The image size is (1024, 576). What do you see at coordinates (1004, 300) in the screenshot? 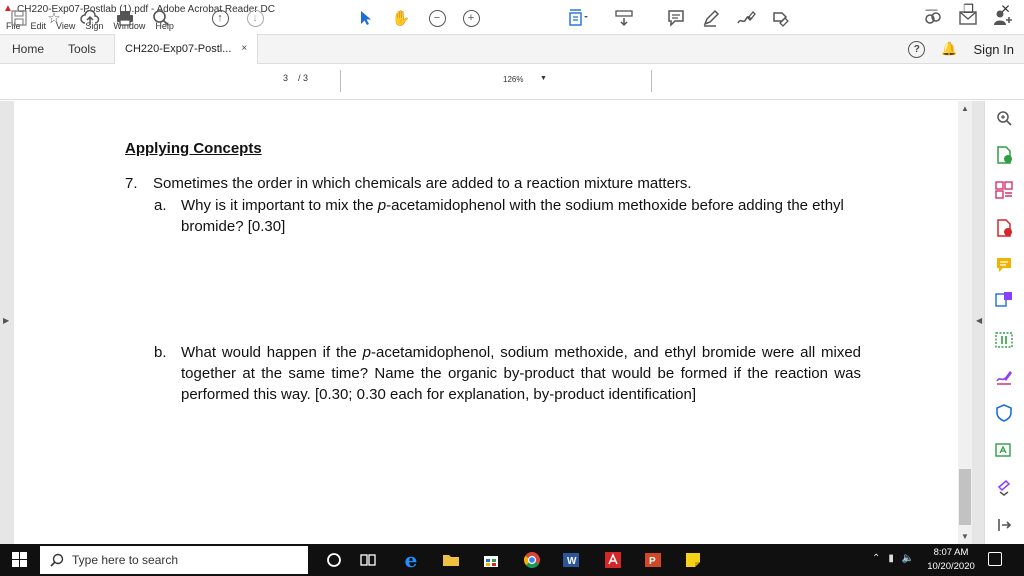
I see `send-file-icon` at bounding box center [1004, 300].